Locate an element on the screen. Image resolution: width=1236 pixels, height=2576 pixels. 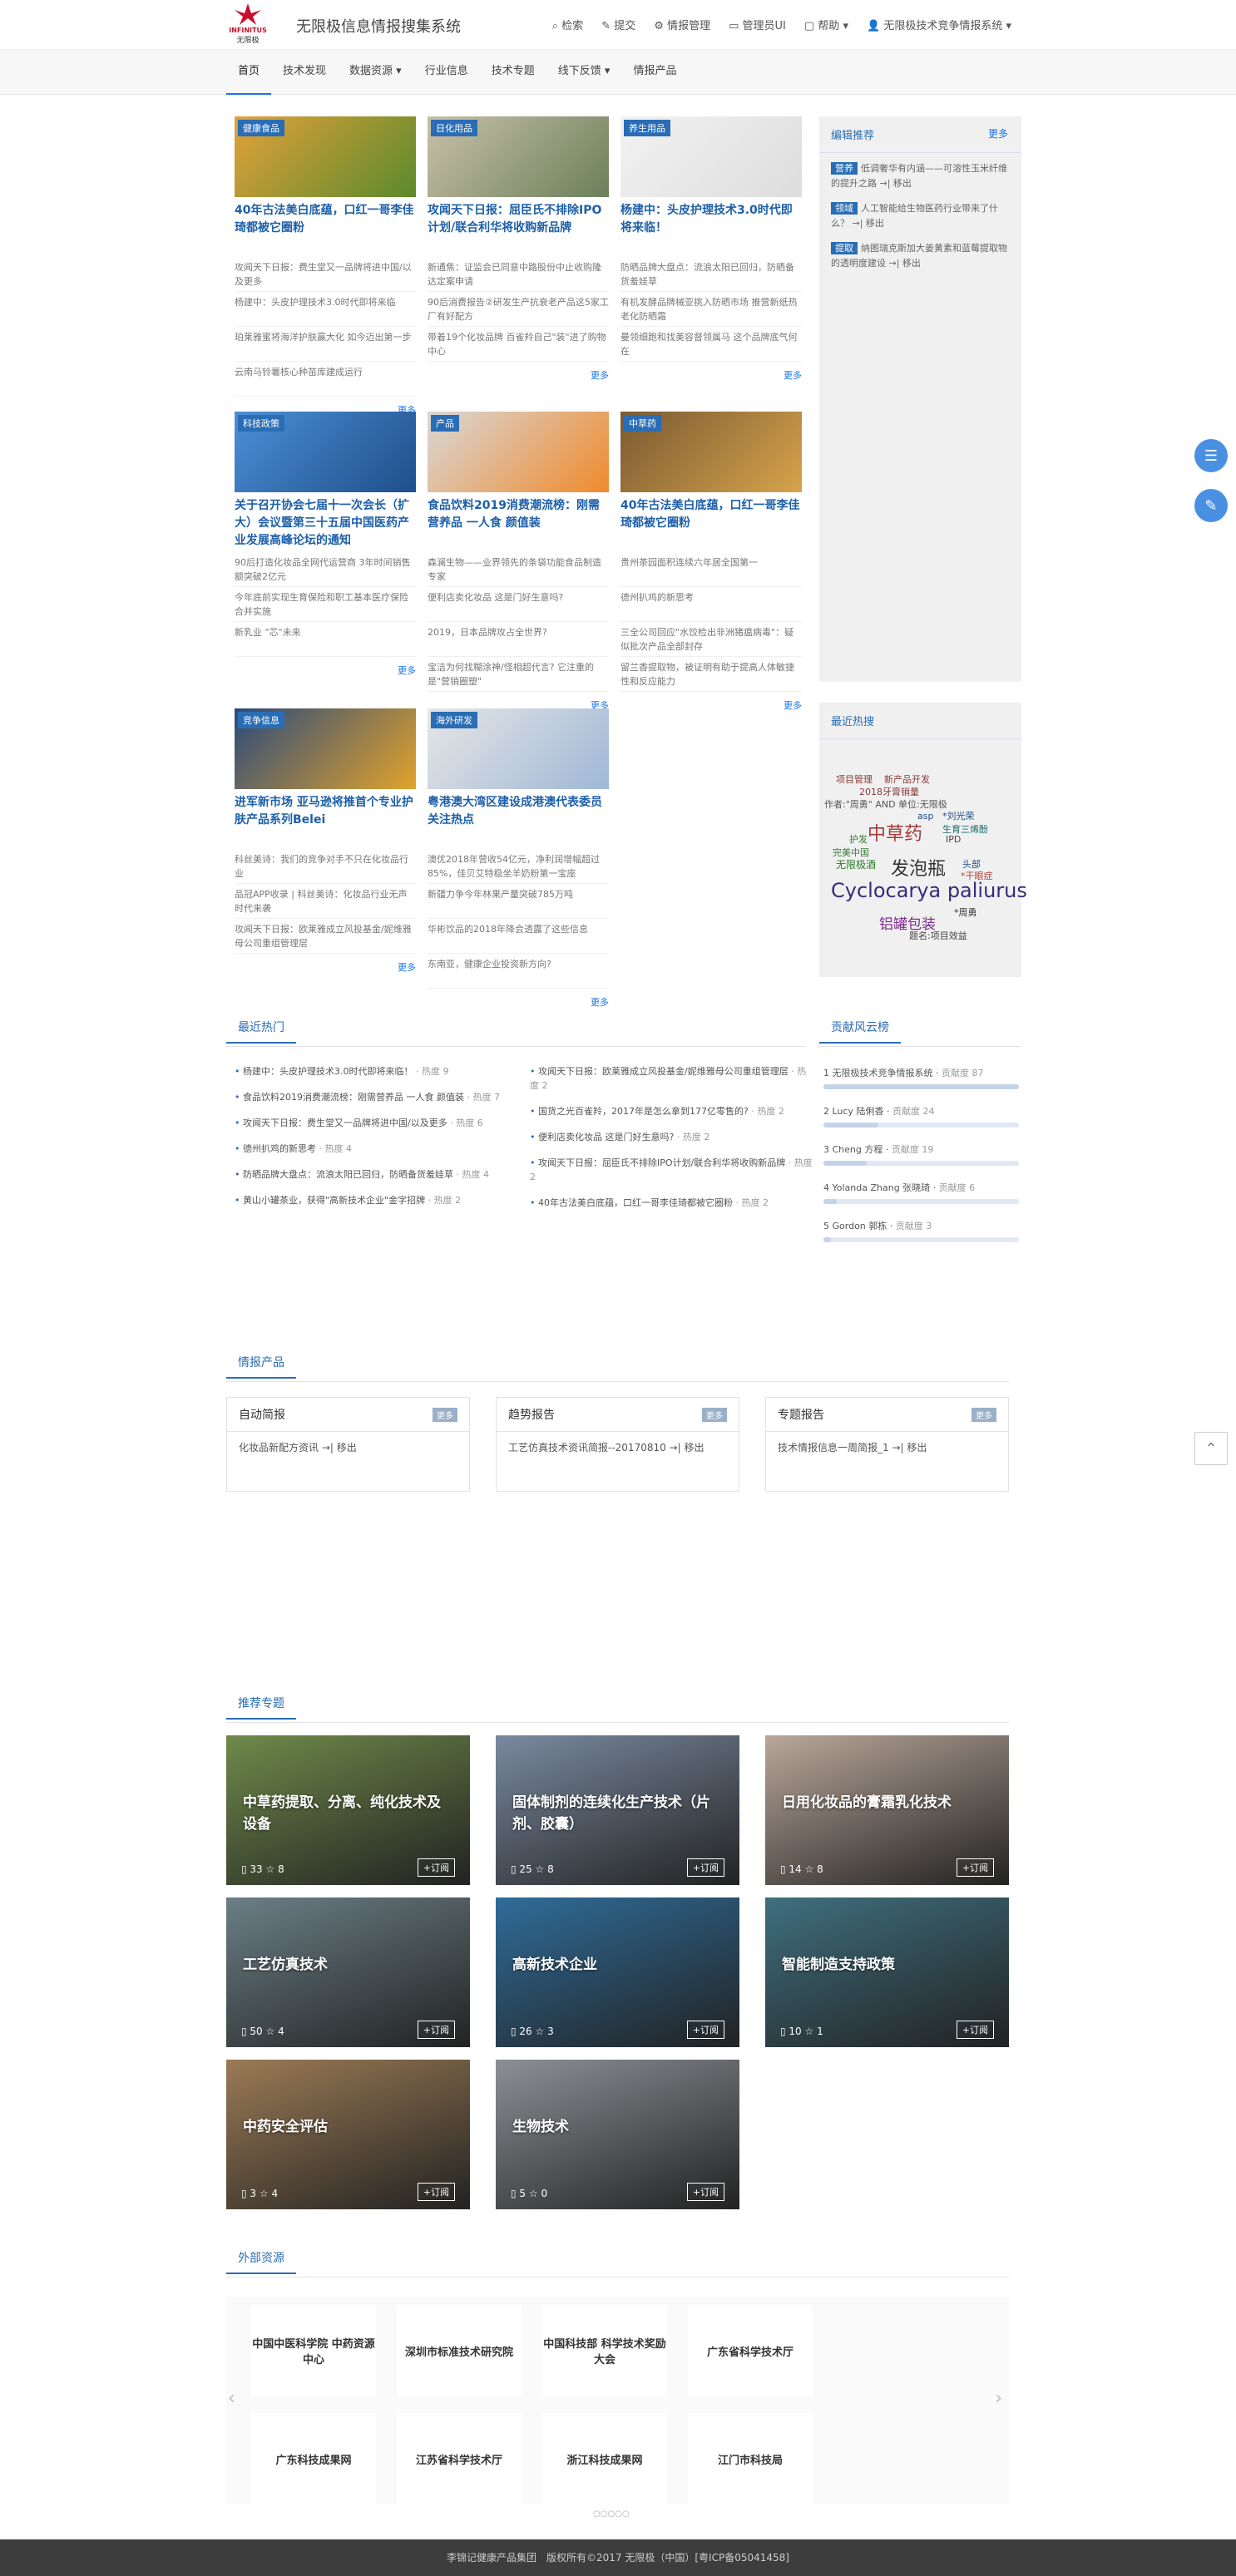
rank-name: Gordon 郭栋 is located at coordinates (860, 1226).